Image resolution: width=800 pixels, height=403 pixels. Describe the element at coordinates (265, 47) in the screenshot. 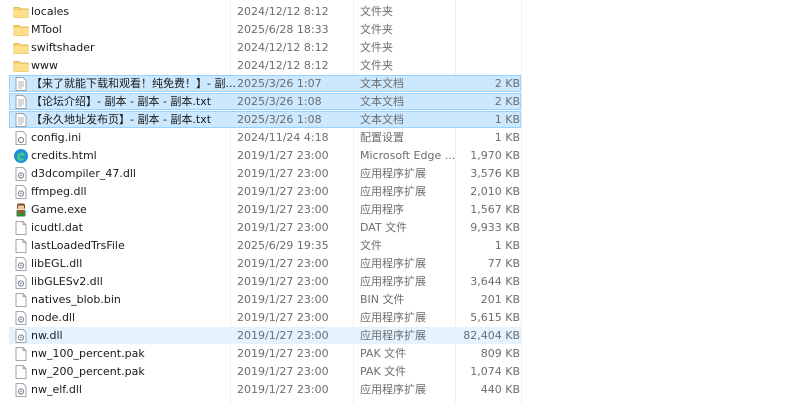

I see `file-row: swiftshader 2024/12/12 8:12 文件夹` at that location.